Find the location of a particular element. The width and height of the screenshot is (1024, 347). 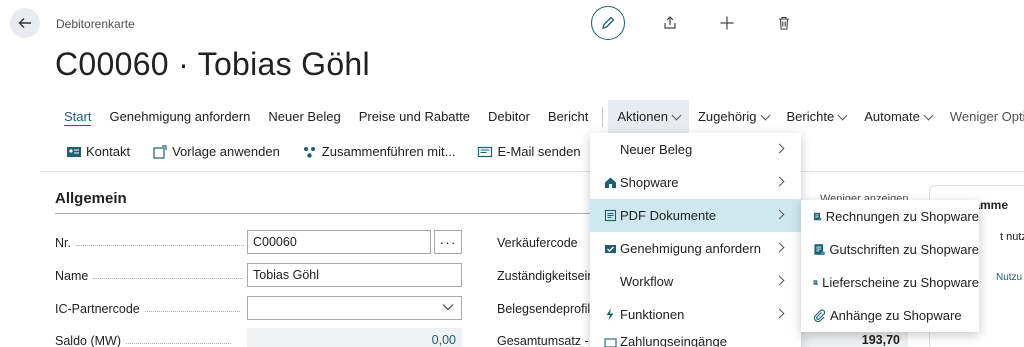

tab-request-approval: Genehmigung anfordern is located at coordinates (179, 117).